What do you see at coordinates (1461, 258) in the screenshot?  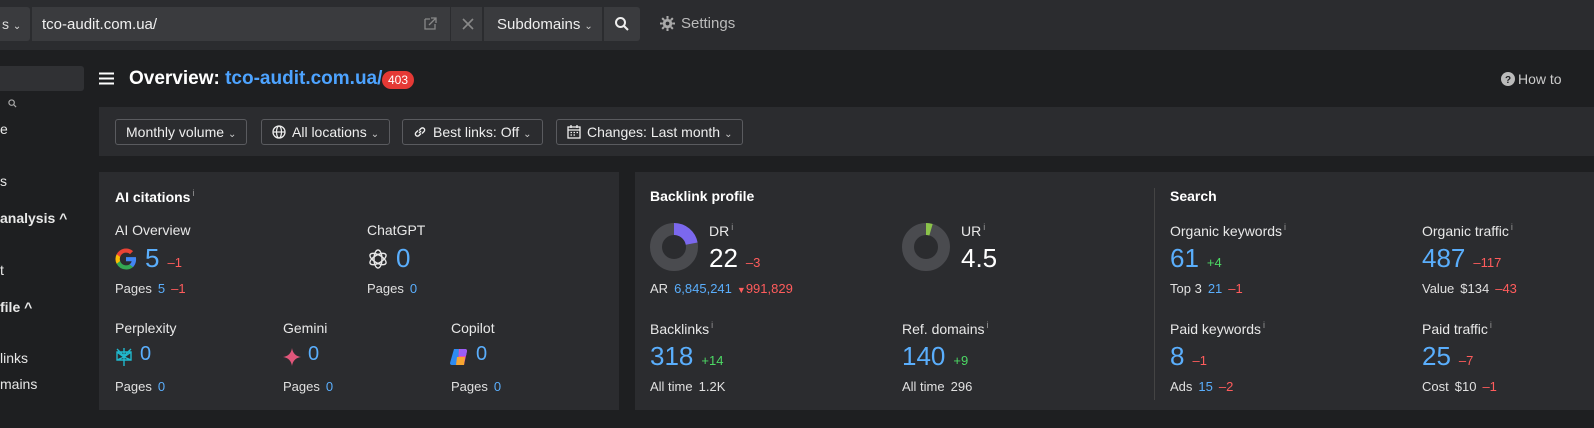 I see `organic-traffic-value: 487 –117` at bounding box center [1461, 258].